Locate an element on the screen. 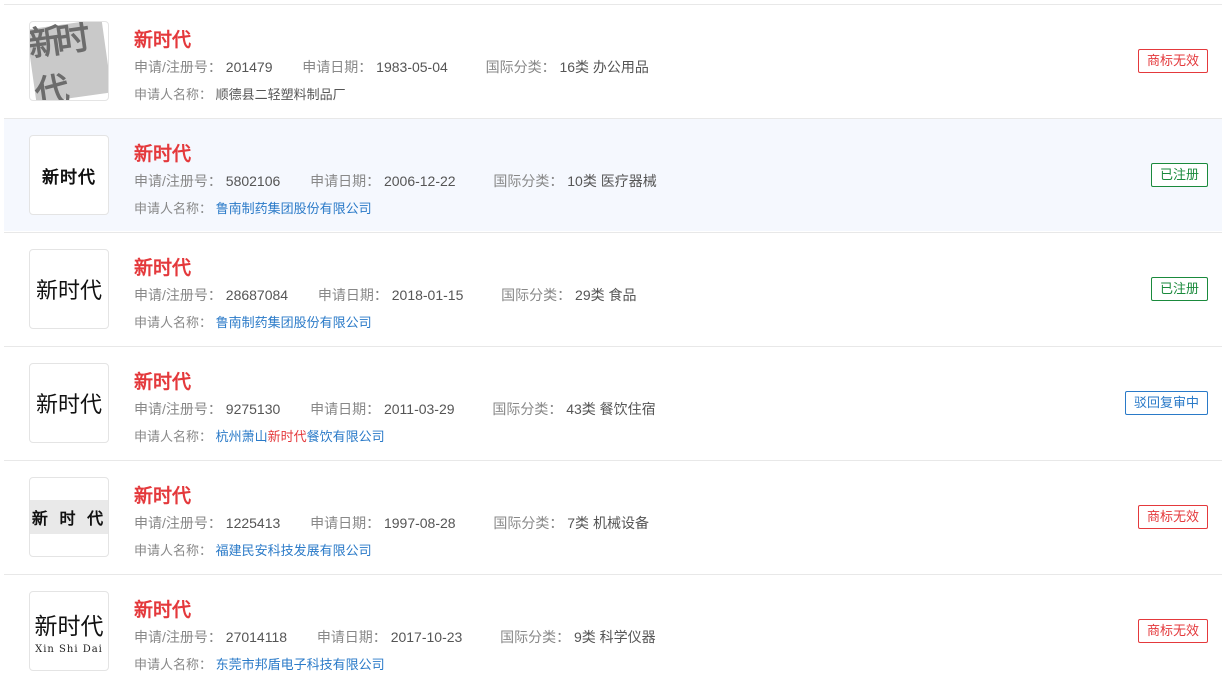  logo-art: 新时代 is located at coordinates (69, 61).